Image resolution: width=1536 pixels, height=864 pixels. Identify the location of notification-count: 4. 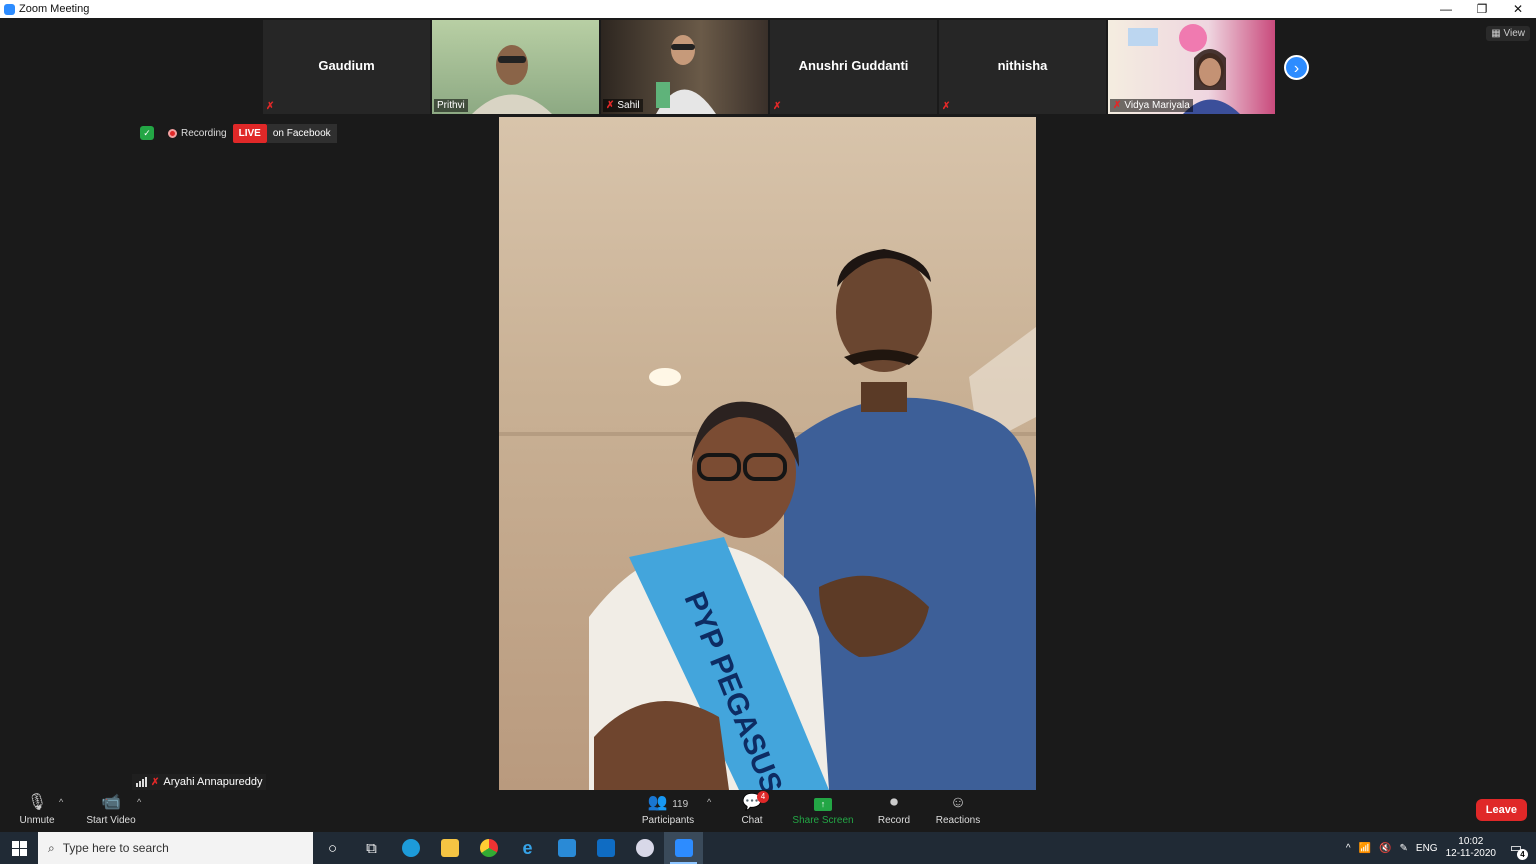
(1522, 854).